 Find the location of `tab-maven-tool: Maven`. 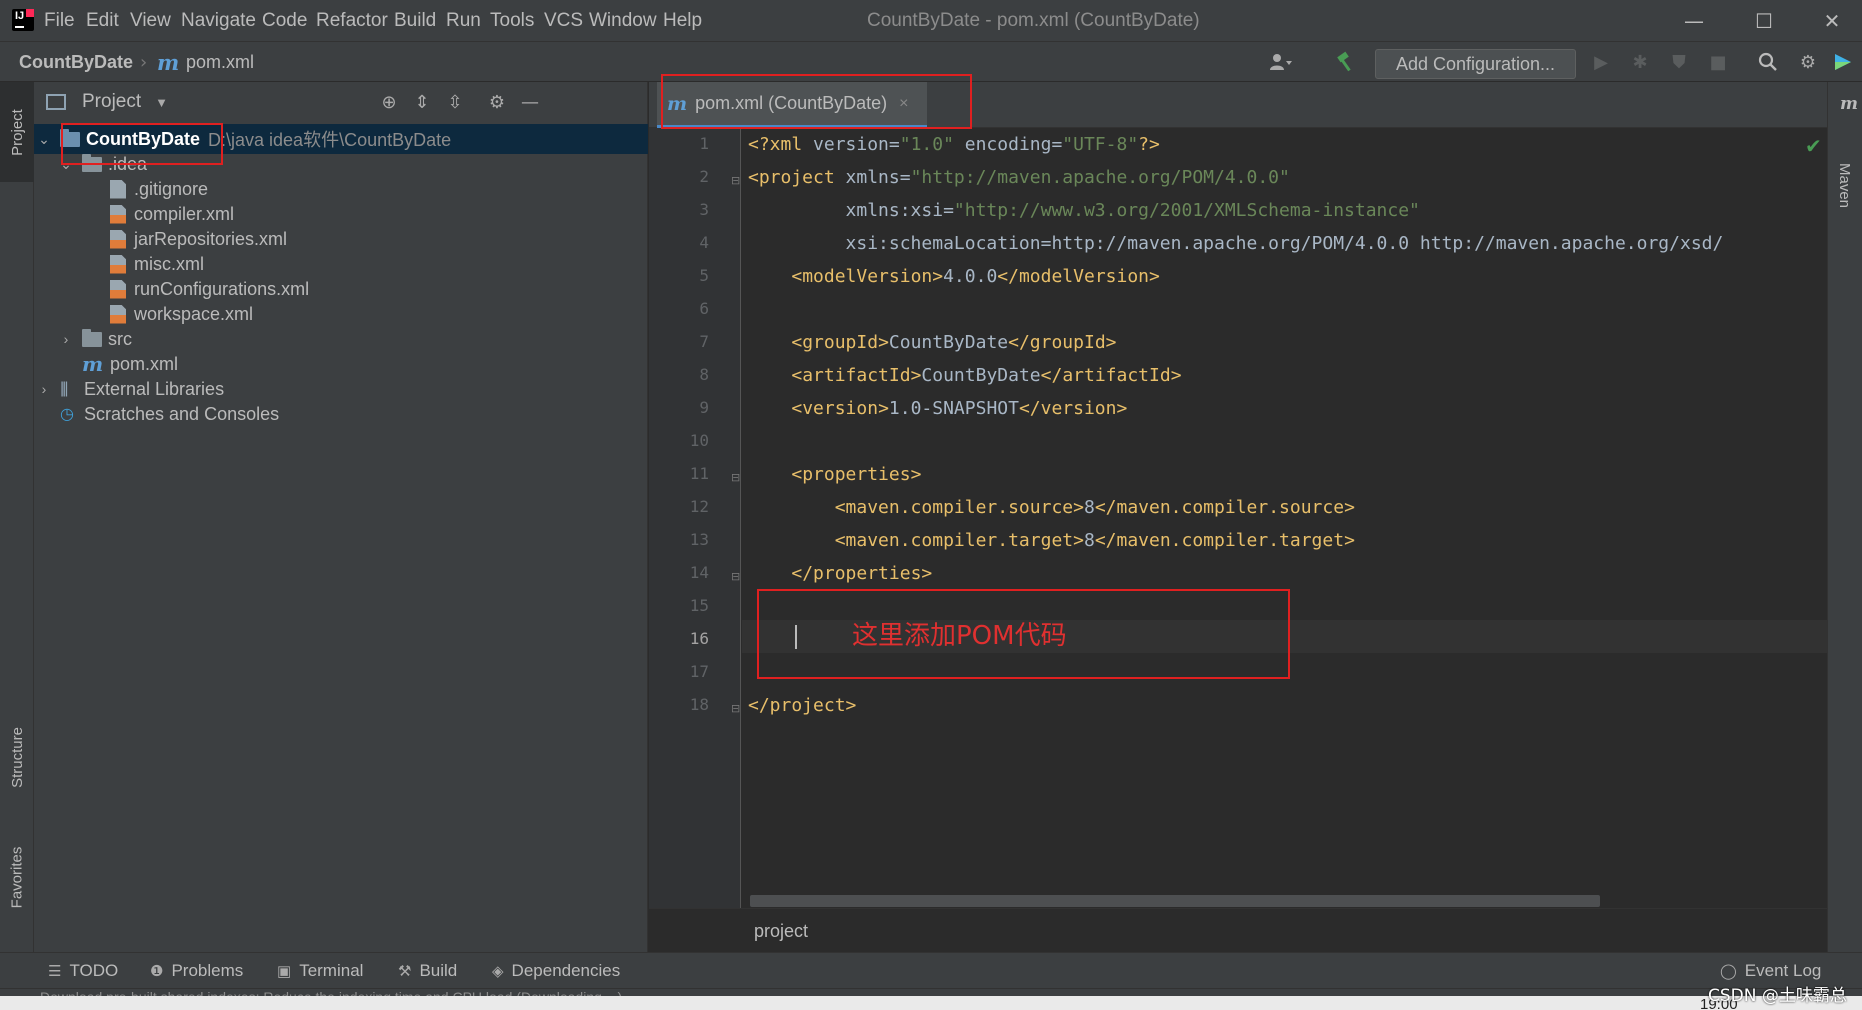

tab-maven-tool: Maven is located at coordinates (1845, 185).